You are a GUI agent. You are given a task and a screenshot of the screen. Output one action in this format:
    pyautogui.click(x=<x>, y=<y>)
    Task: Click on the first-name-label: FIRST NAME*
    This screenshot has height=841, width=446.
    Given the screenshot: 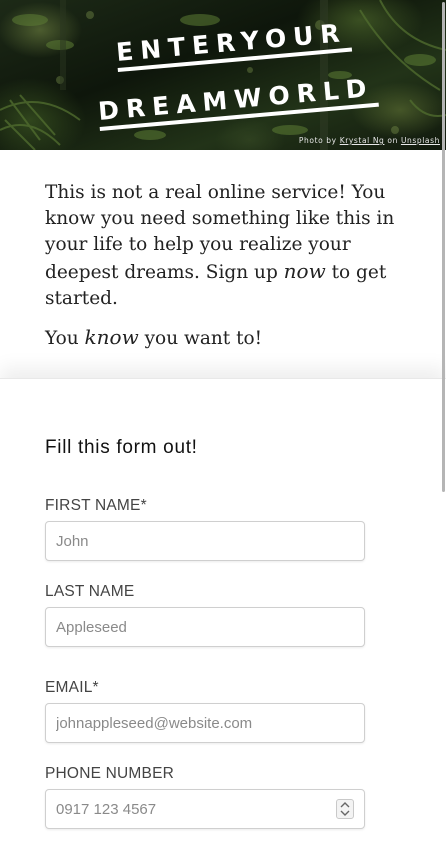 What is the action you would take?
    pyautogui.click(x=96, y=505)
    